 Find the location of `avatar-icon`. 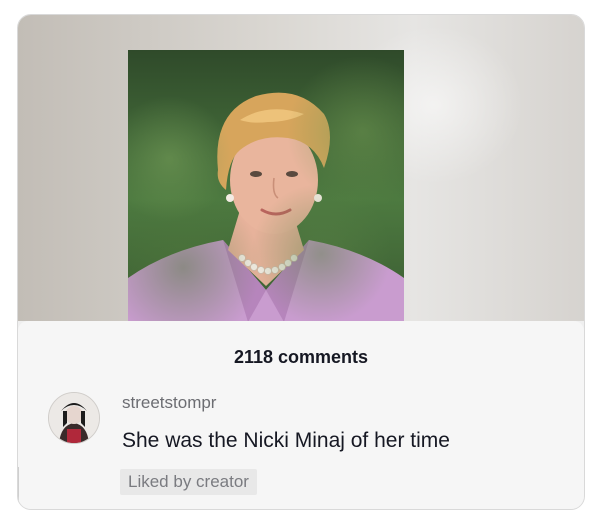

avatar-icon is located at coordinates (74, 418).